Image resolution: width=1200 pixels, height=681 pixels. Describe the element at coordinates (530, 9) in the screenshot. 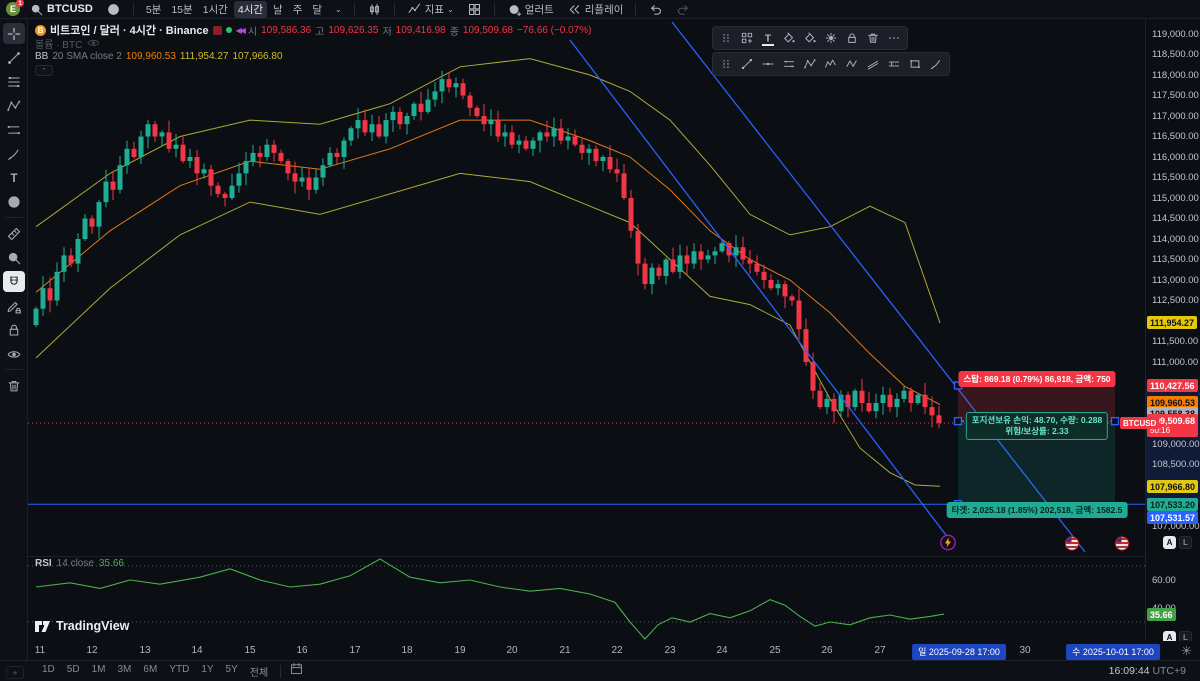

I see `alert-button: 얼러트` at that location.